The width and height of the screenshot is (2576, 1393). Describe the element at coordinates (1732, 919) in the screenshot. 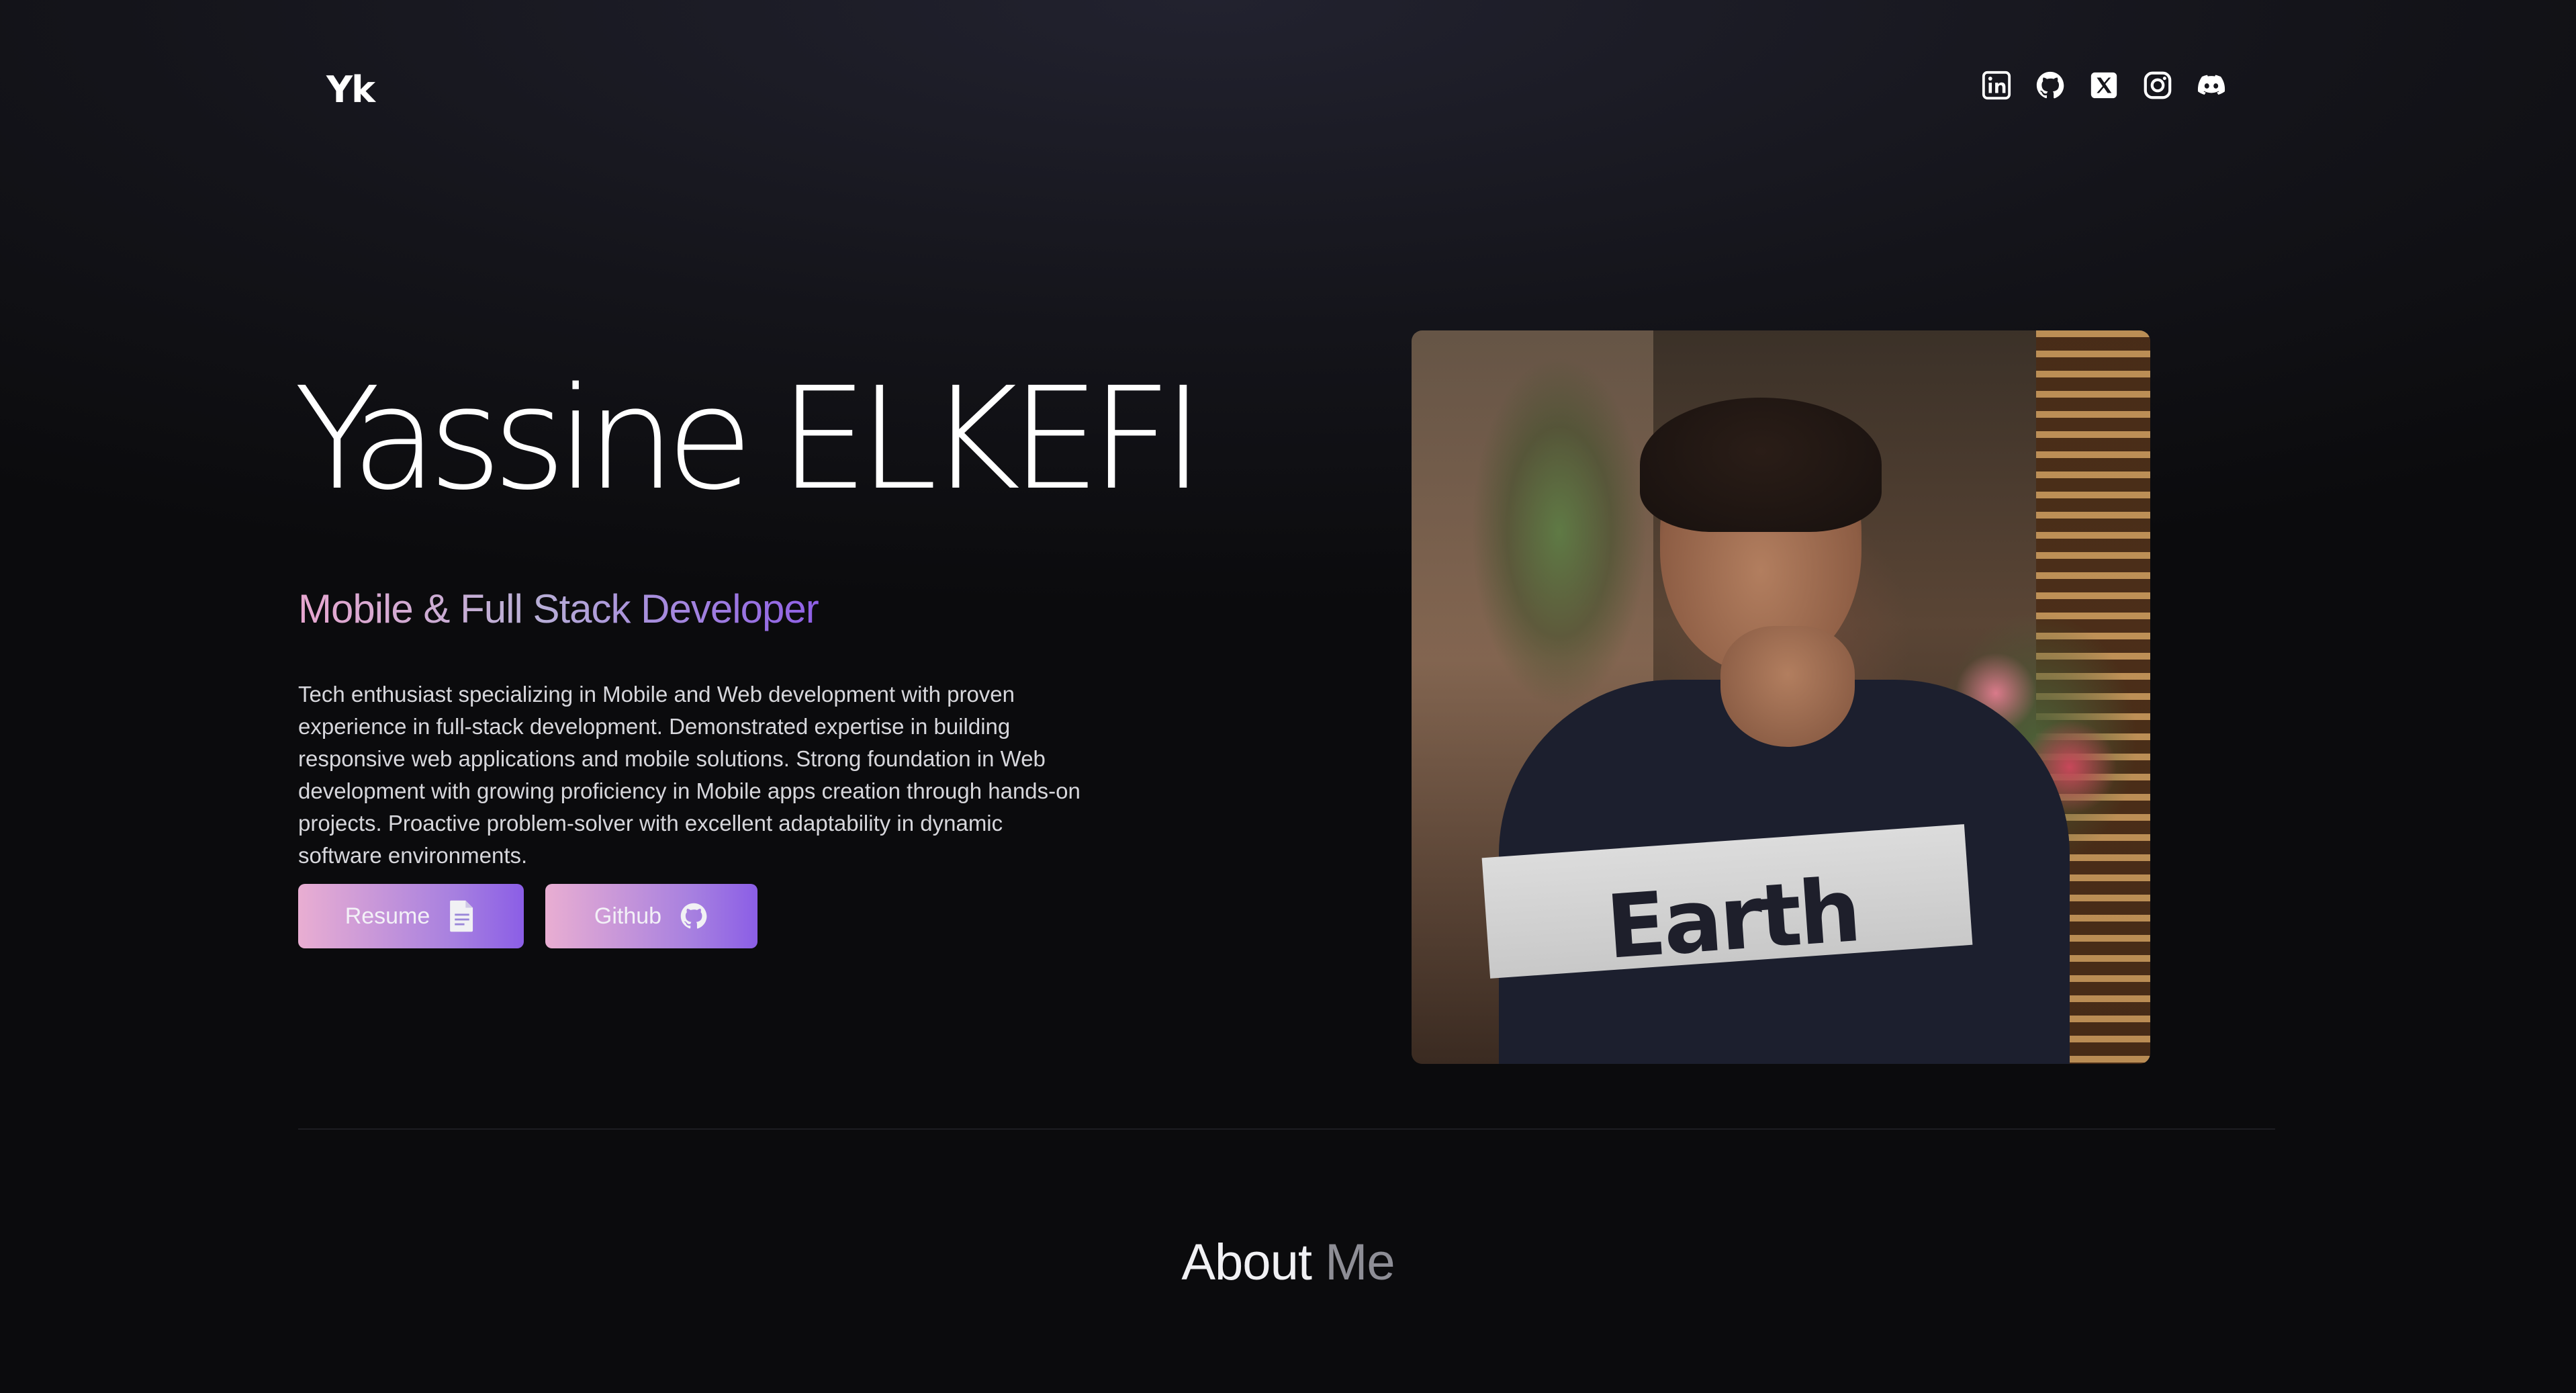

I see `photo-sweater-print: Earth` at that location.